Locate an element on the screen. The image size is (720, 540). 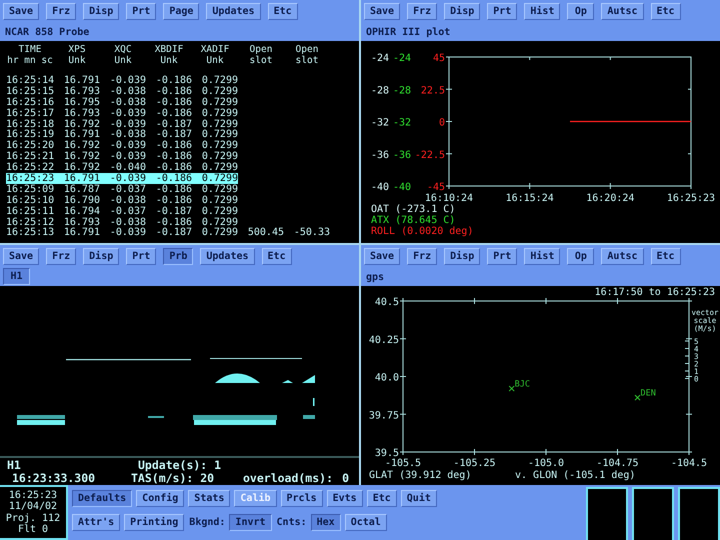
menu-button: Defaults is located at coordinates (102, 498).